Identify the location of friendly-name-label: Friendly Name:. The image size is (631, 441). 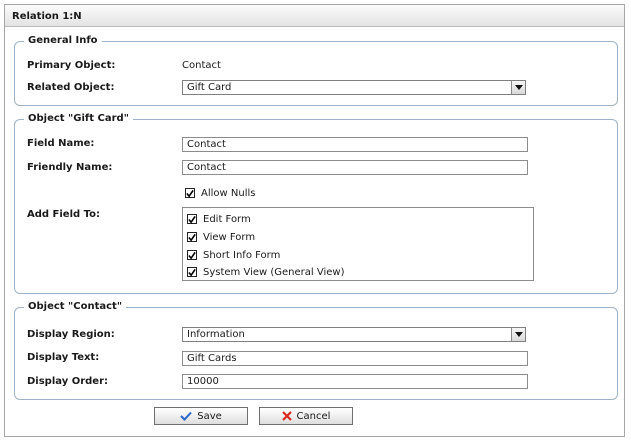
(70, 167).